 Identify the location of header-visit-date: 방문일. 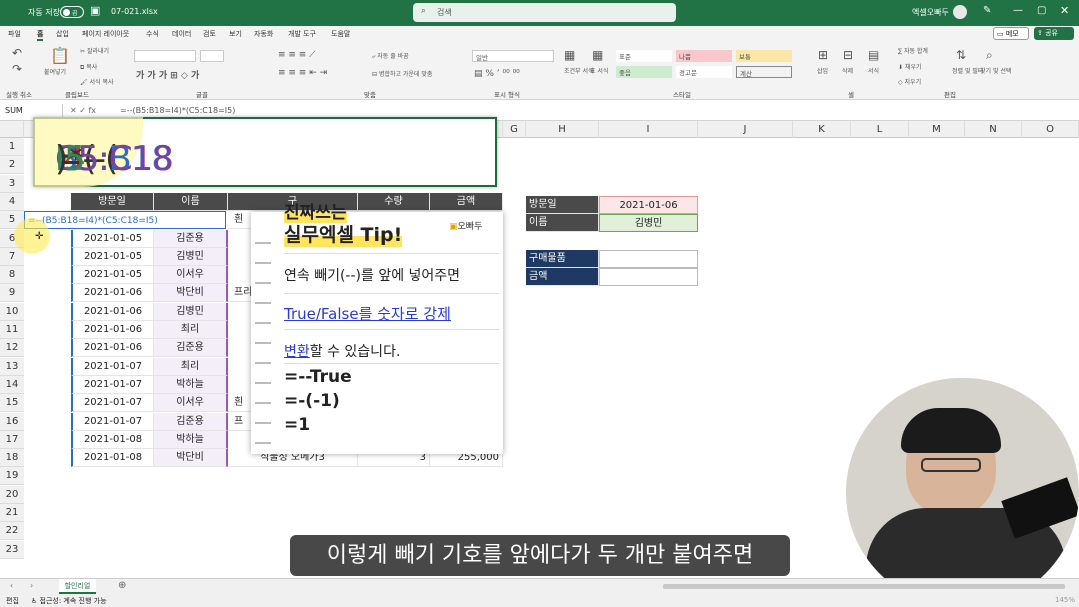
(112, 201).